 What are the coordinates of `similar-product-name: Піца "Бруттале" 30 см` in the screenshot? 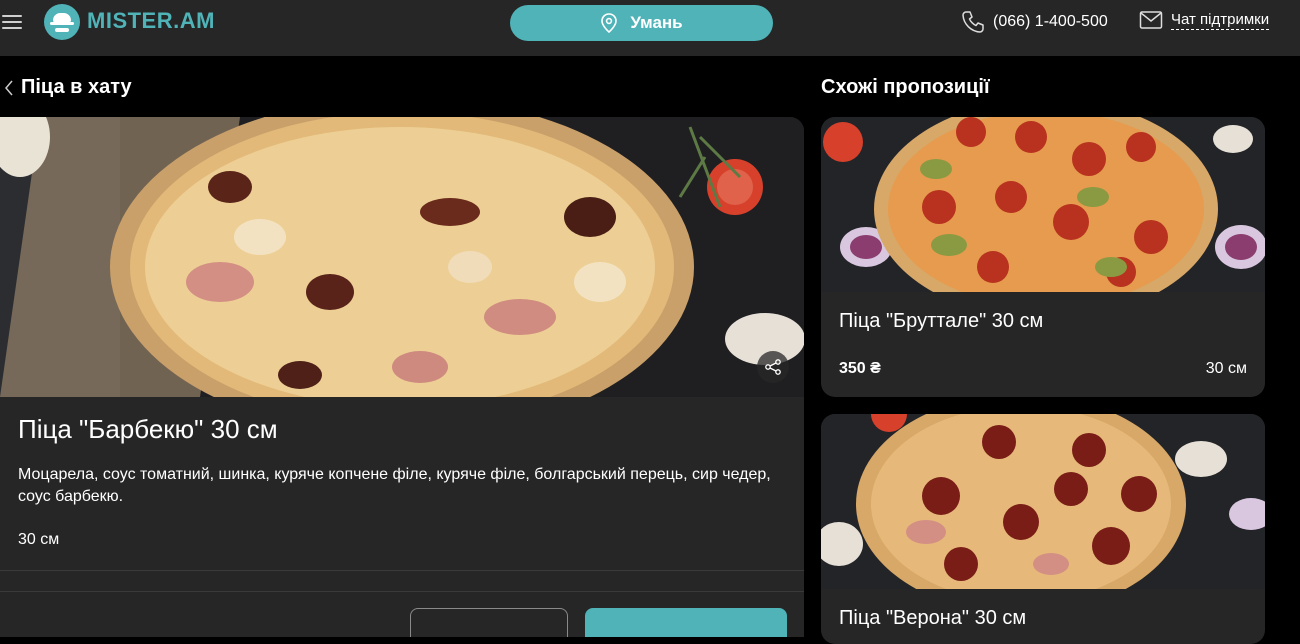 It's located at (941, 321).